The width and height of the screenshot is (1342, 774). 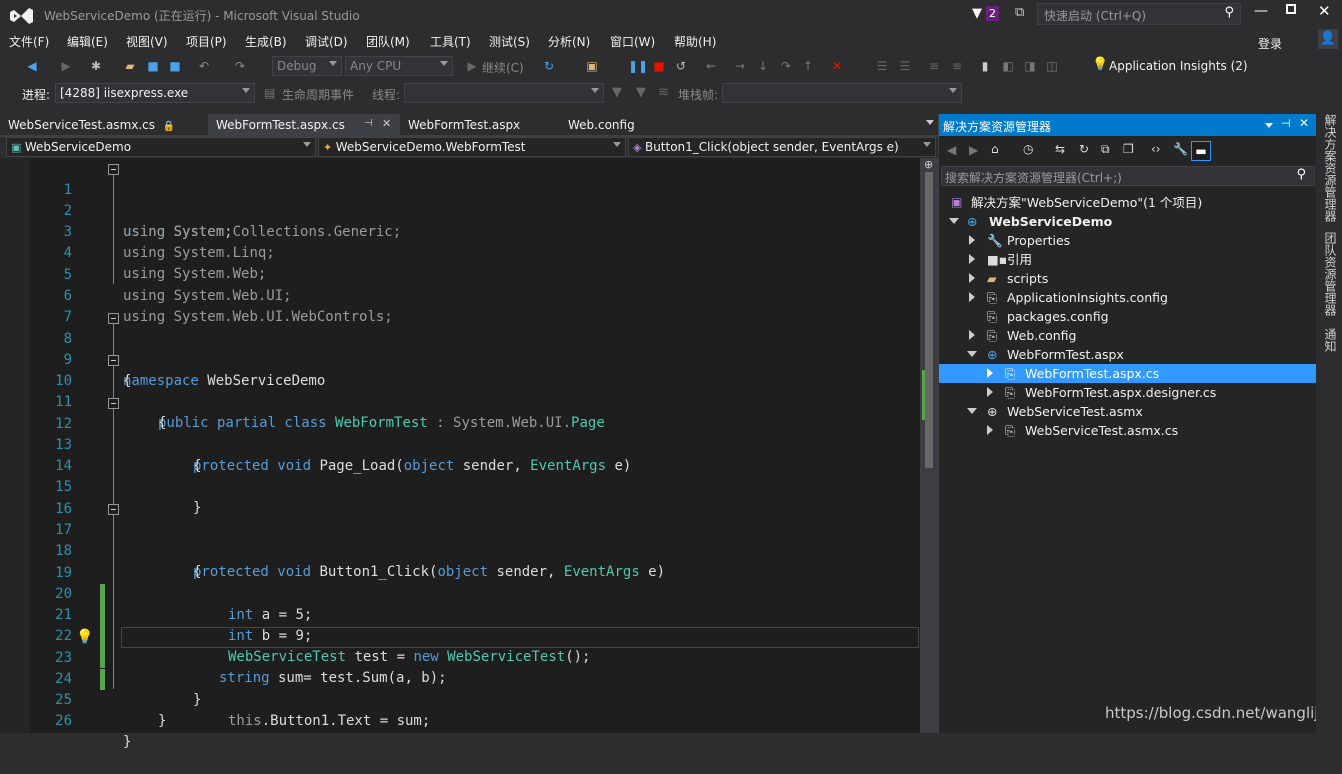 What do you see at coordinates (29, 41) in the screenshot?
I see `menu-file: 文件(F)` at bounding box center [29, 41].